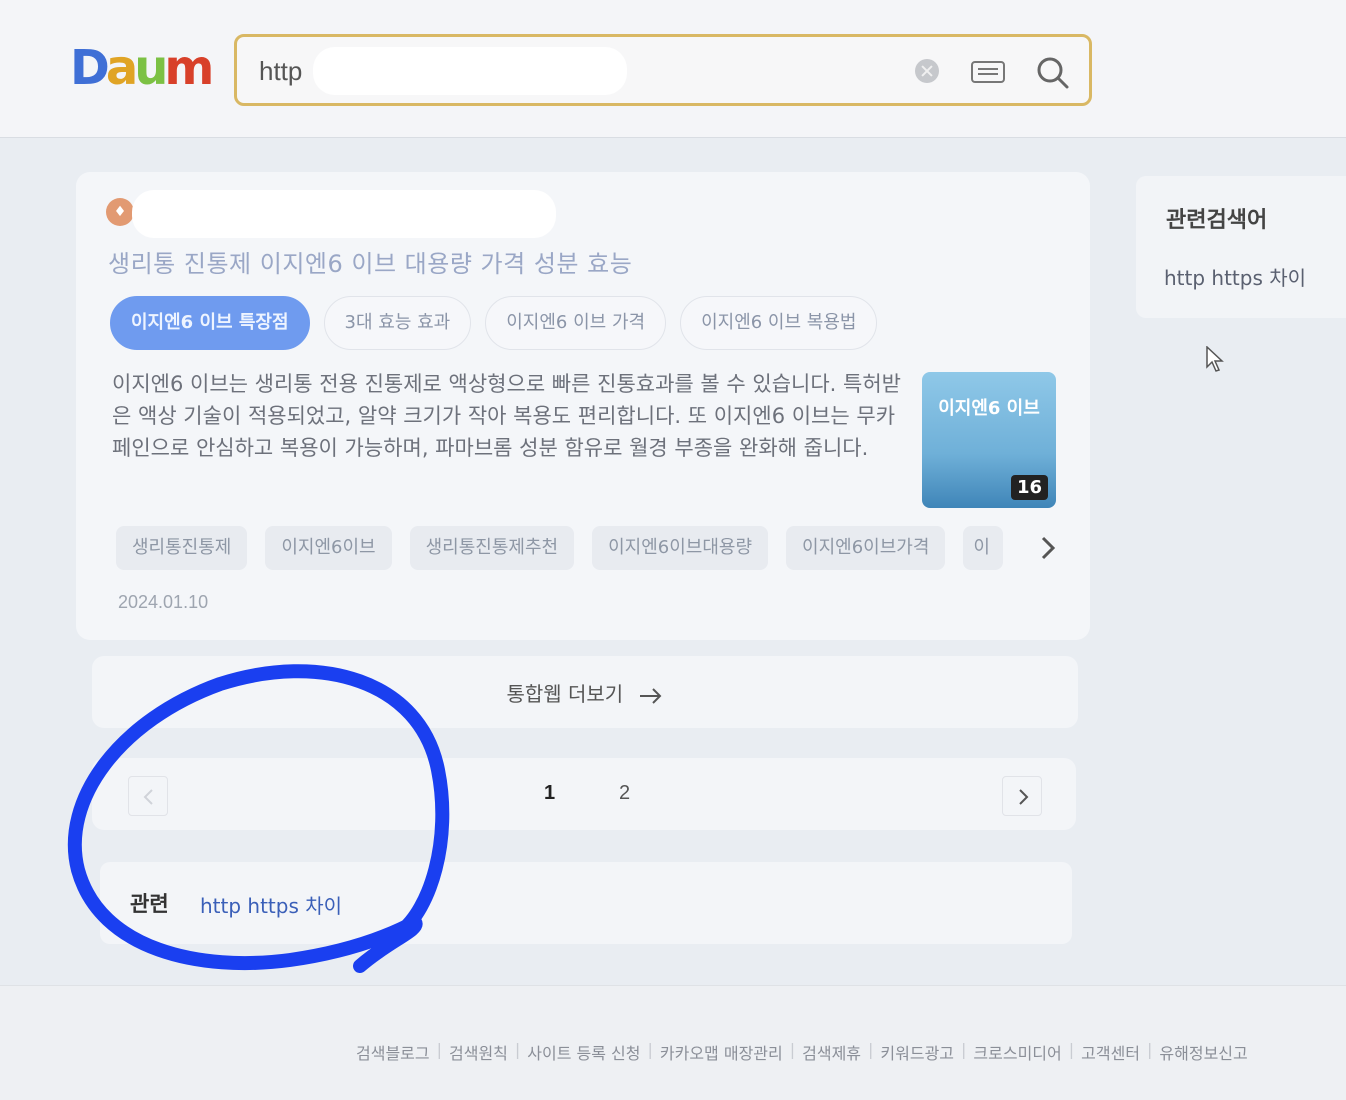 This screenshot has width=1346, height=1100. What do you see at coordinates (151, 68) in the screenshot?
I see `logo-letter: u` at bounding box center [151, 68].